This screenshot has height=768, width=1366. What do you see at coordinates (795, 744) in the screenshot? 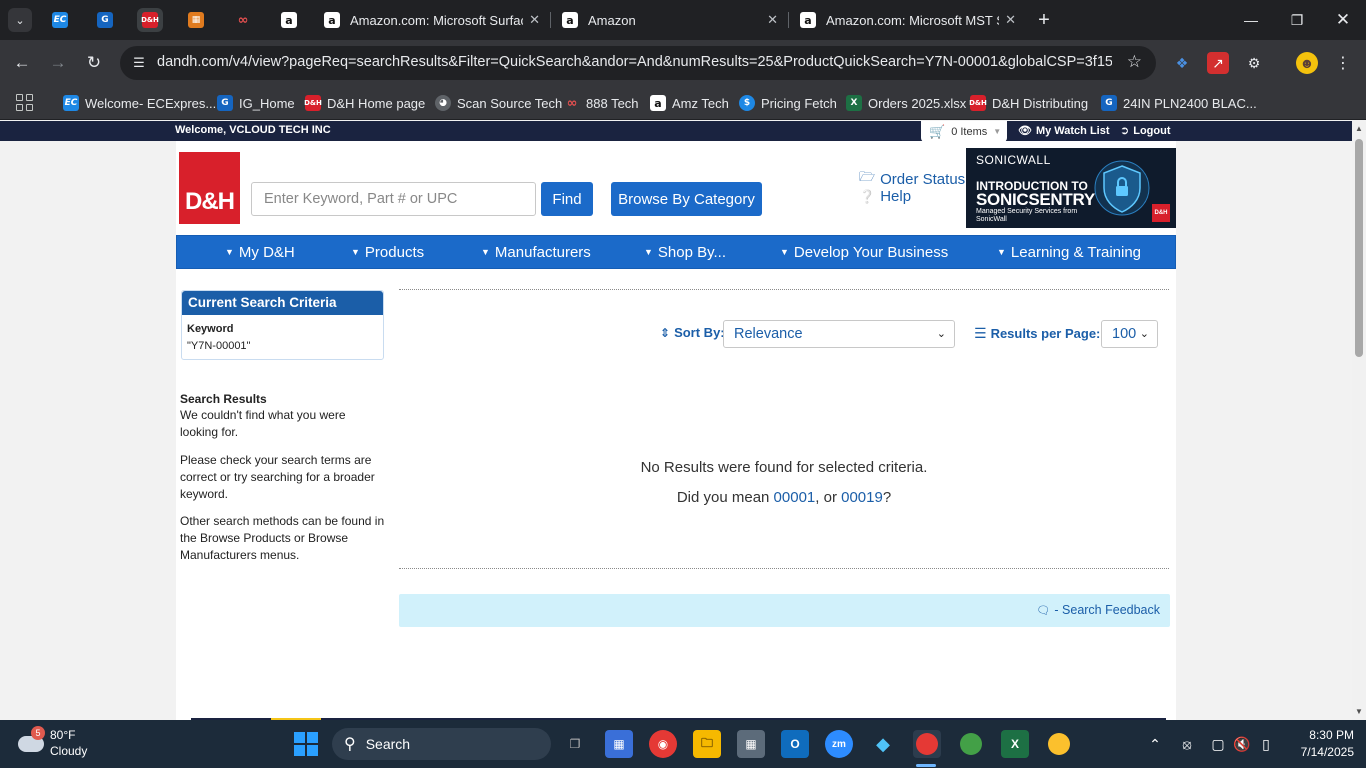
I see `outlook-icon: O` at bounding box center [795, 744].